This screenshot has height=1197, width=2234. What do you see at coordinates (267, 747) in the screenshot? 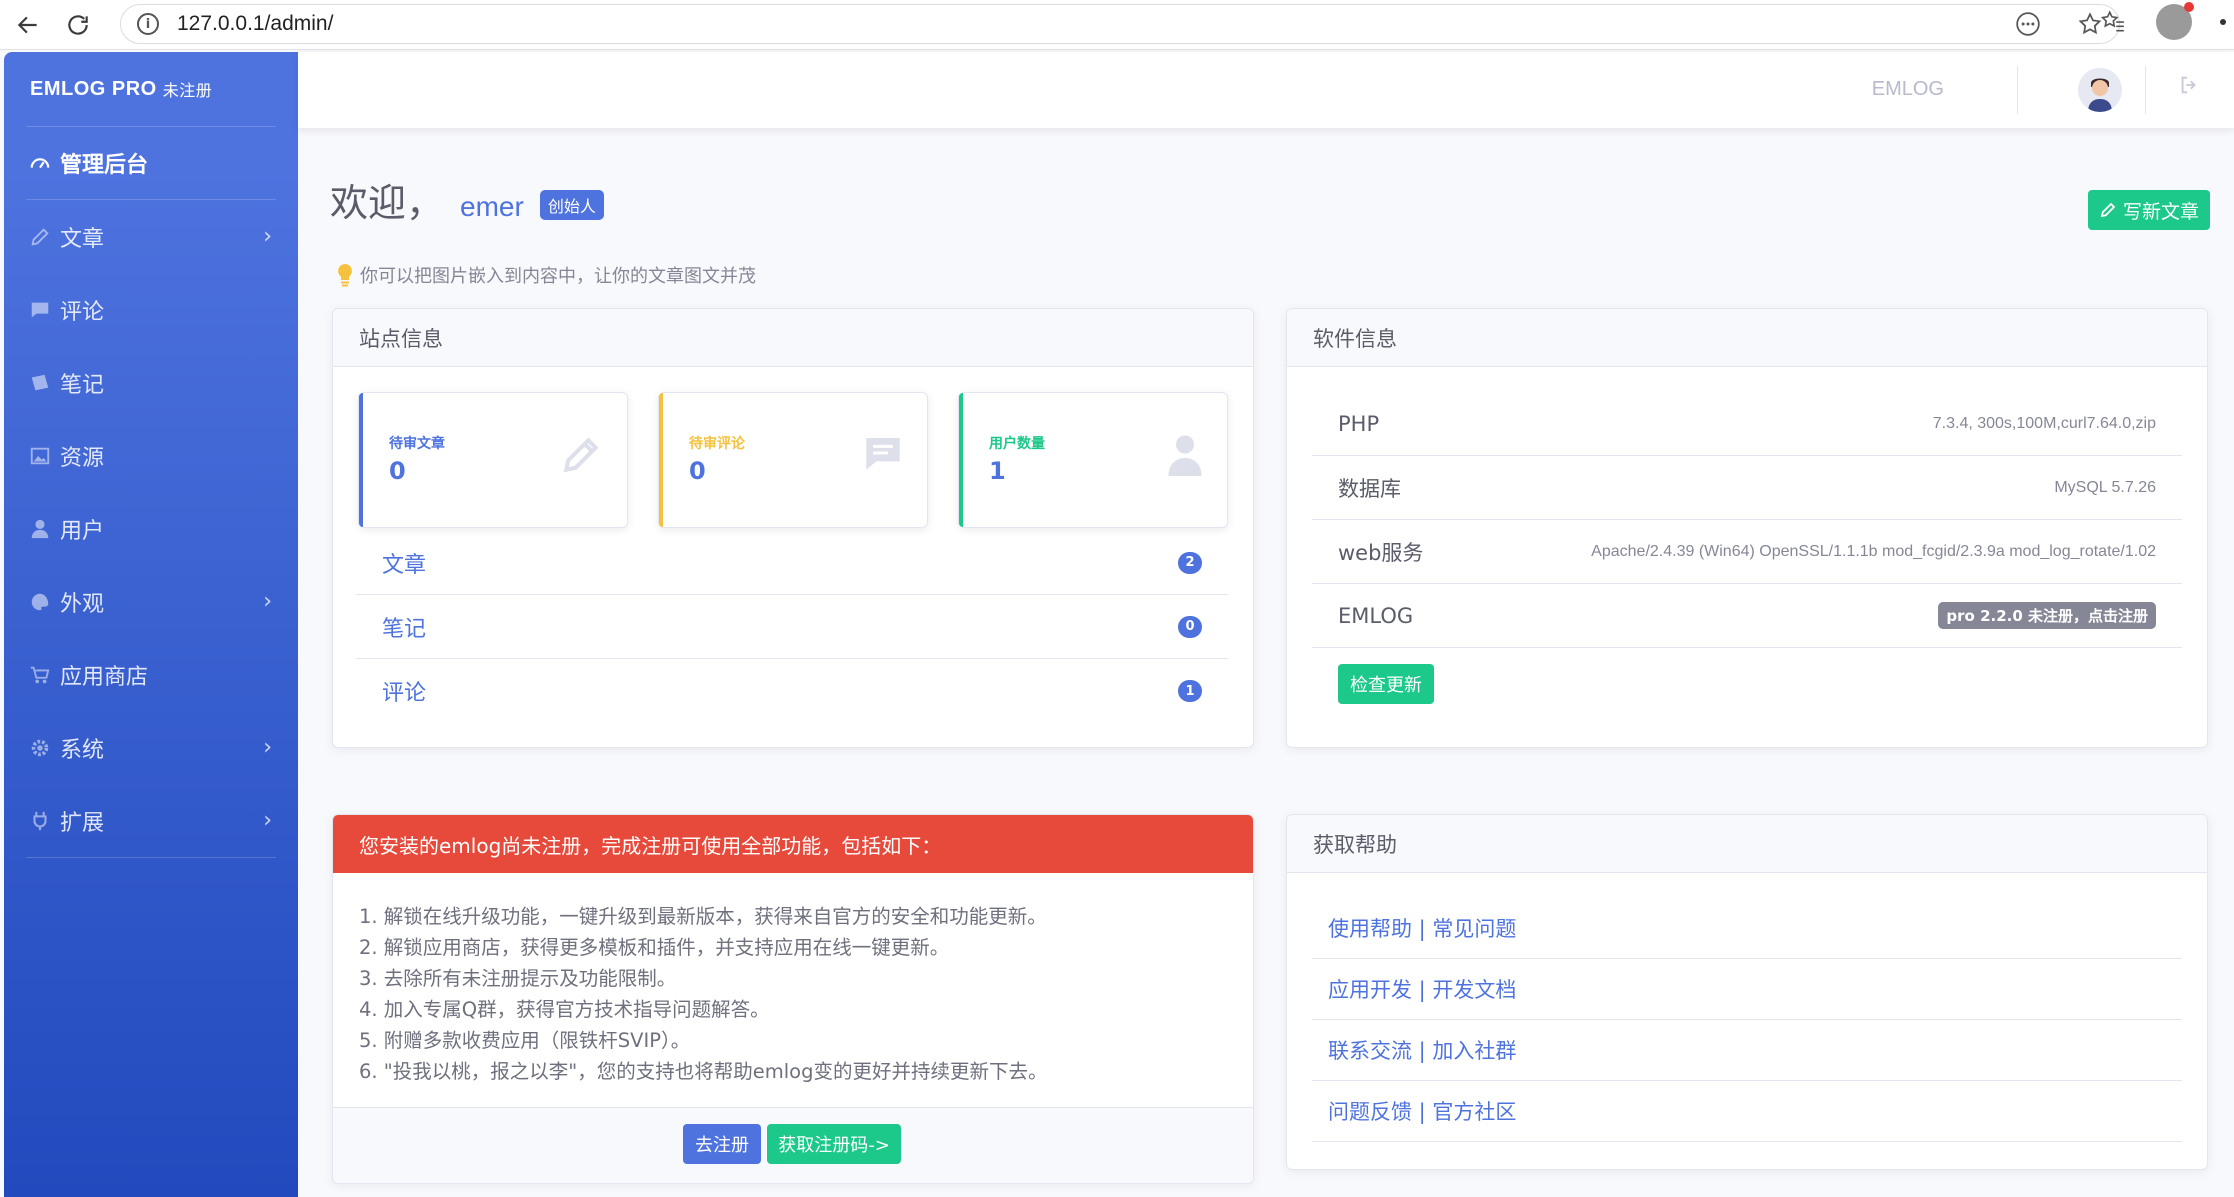
I see `chevron-right-icon: ›` at bounding box center [267, 747].